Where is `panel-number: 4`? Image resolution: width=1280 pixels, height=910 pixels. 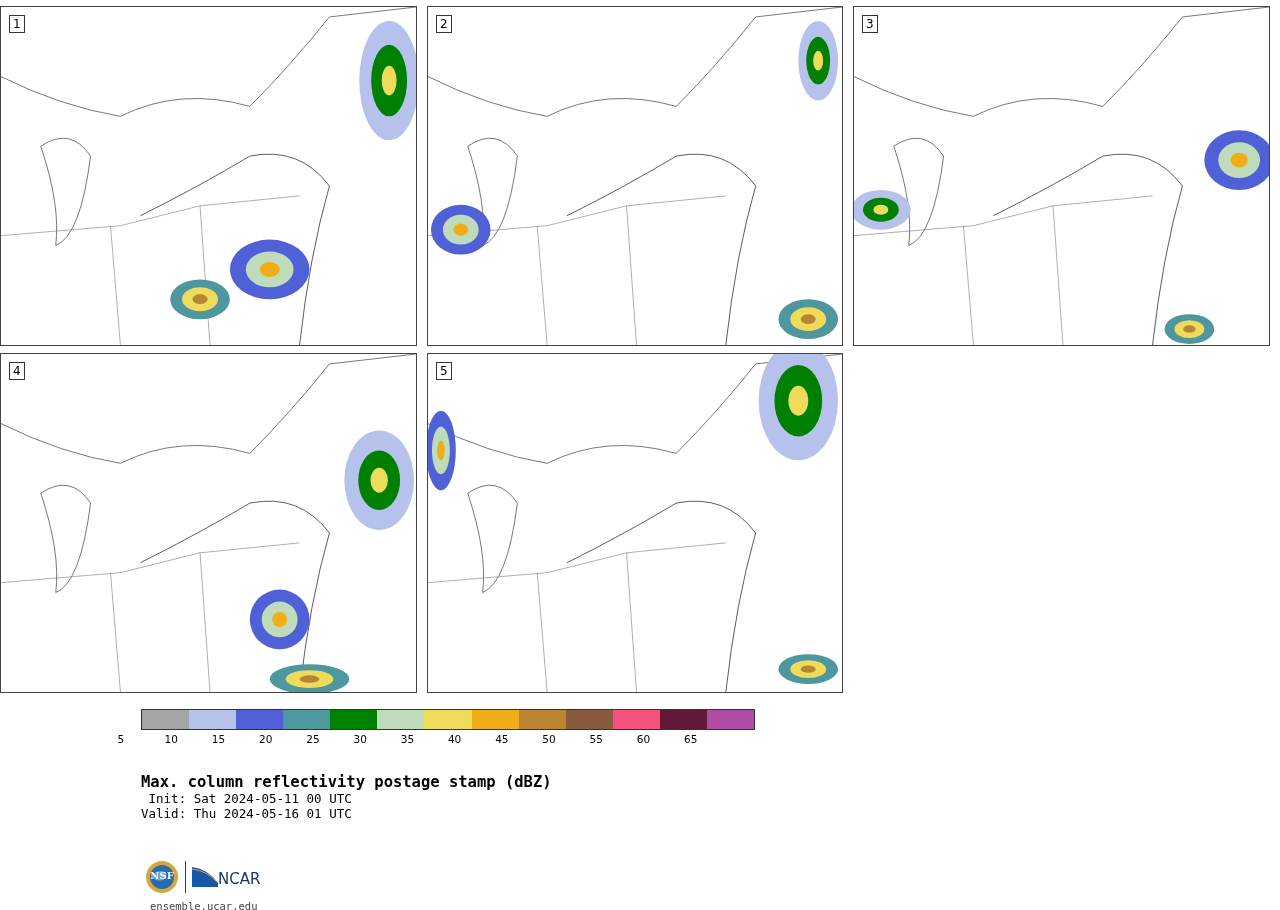
panel-number: 4 is located at coordinates (17, 371).